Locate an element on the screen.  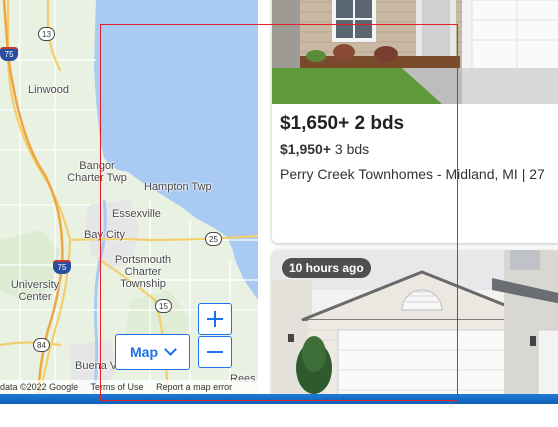
zoom-in-button is located at coordinates (215, 319).